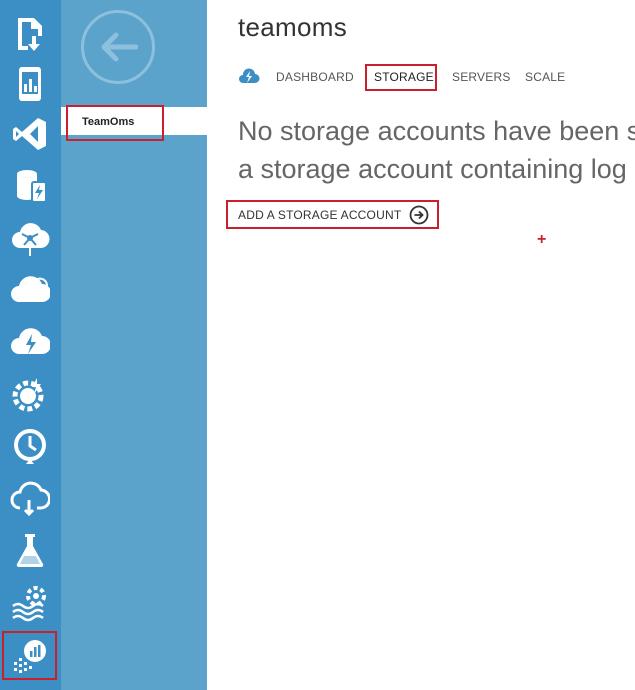 The height and width of the screenshot is (690, 635). Describe the element at coordinates (542, 239) in the screenshot. I see `cursor-plus-mark: +` at that location.